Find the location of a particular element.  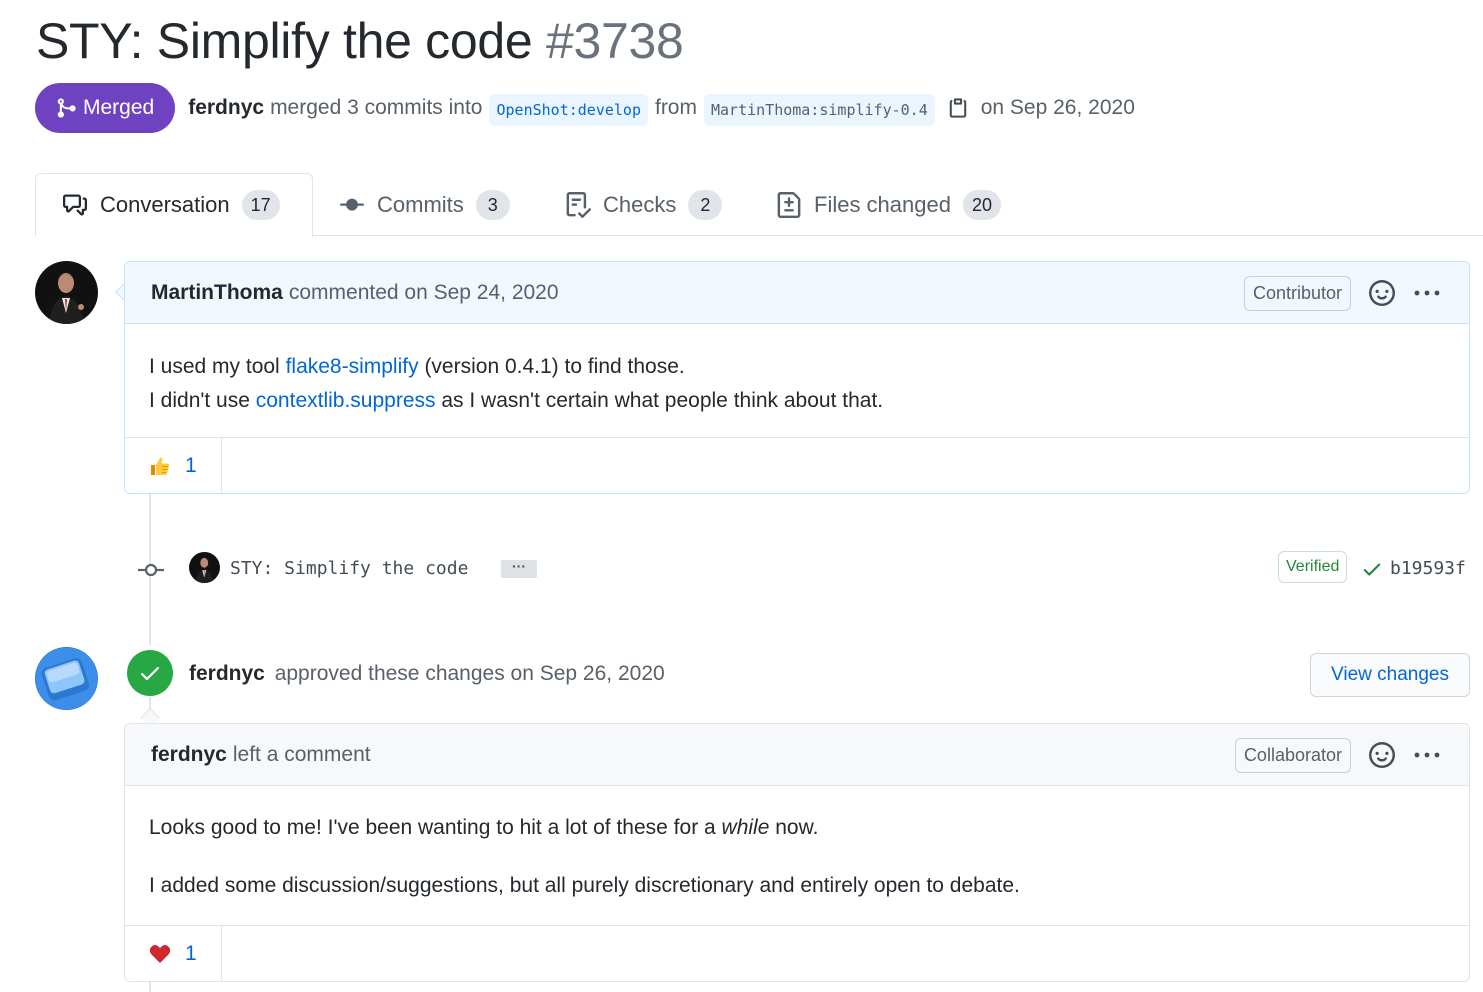

heart-icon is located at coordinates (160, 954).